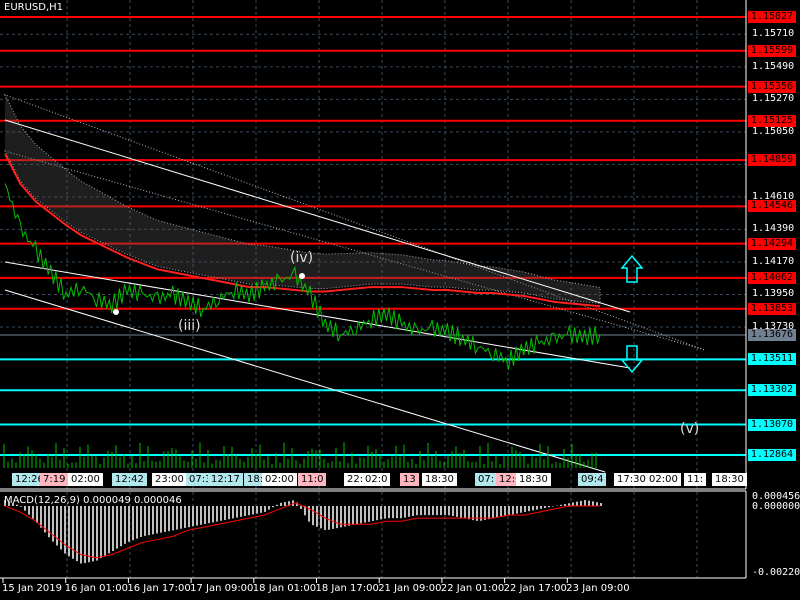  I want to click on price-tick: 1.15050, so click(773, 131).